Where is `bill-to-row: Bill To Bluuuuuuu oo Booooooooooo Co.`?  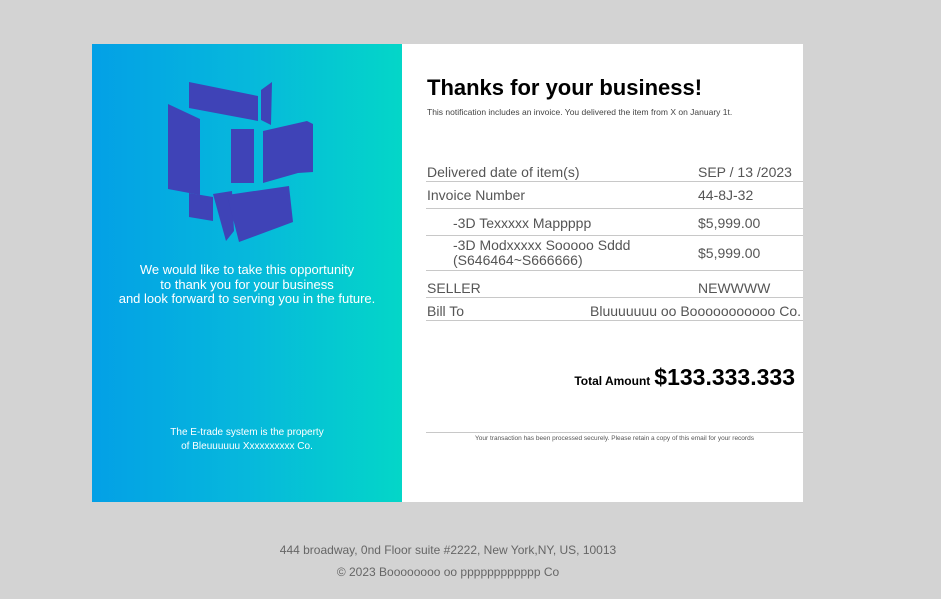
bill-to-row: Bill To Bluuuuuuu oo Booooooooooo Co. is located at coordinates (614, 309).